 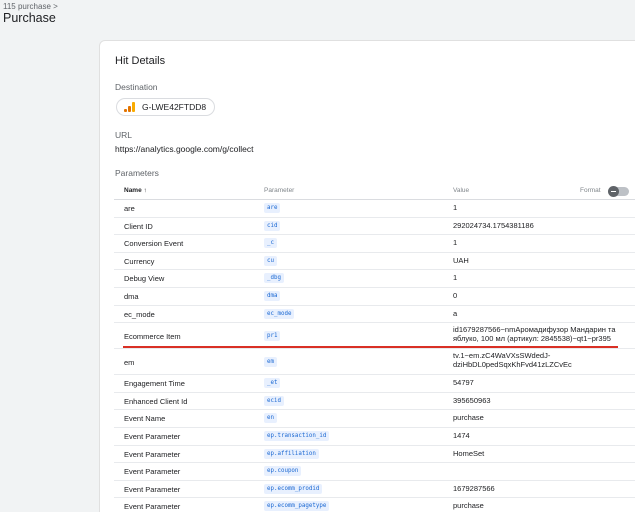 I want to click on row-param-chip: cu, so click(x=270, y=260).